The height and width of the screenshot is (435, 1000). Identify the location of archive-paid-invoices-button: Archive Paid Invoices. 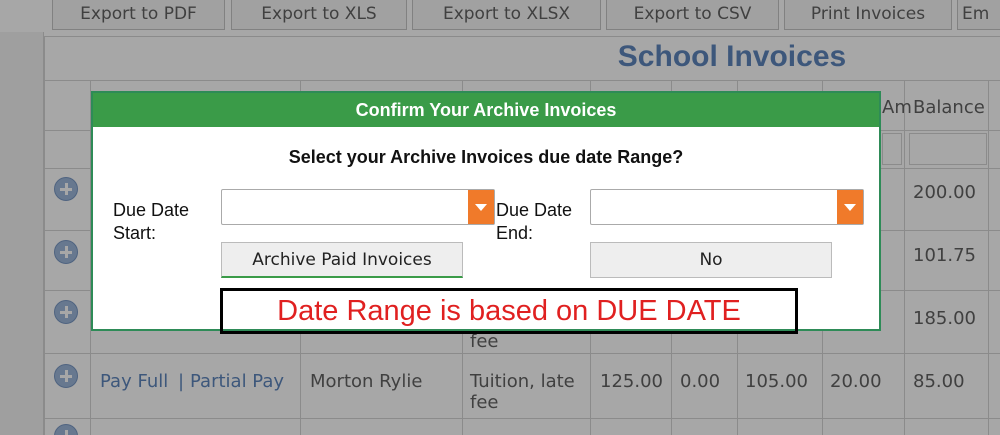
(342, 260).